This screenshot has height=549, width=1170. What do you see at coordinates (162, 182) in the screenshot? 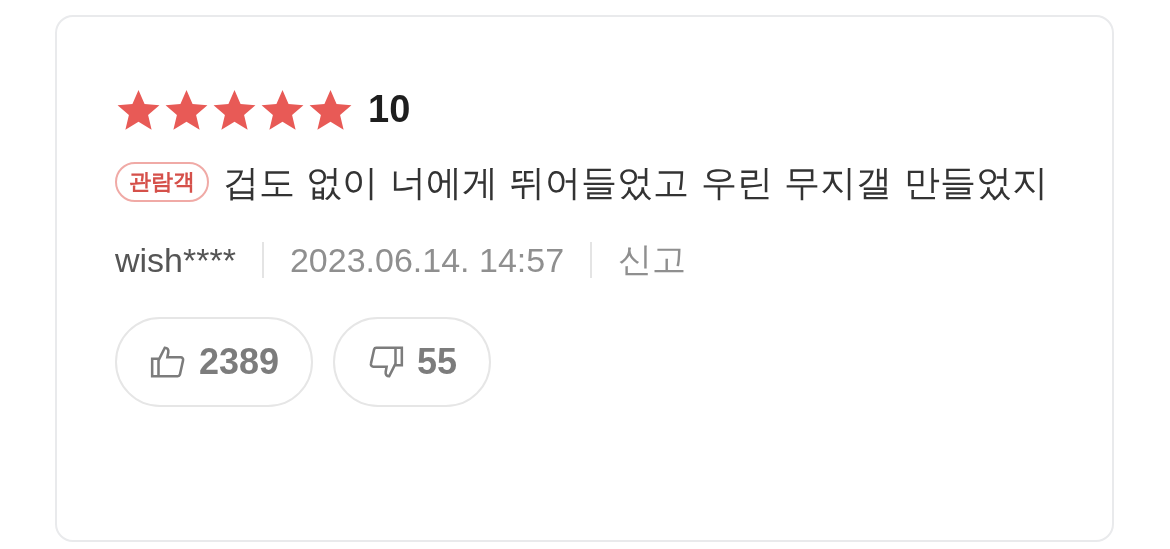
I see `audience-badge: 관람객` at bounding box center [162, 182].